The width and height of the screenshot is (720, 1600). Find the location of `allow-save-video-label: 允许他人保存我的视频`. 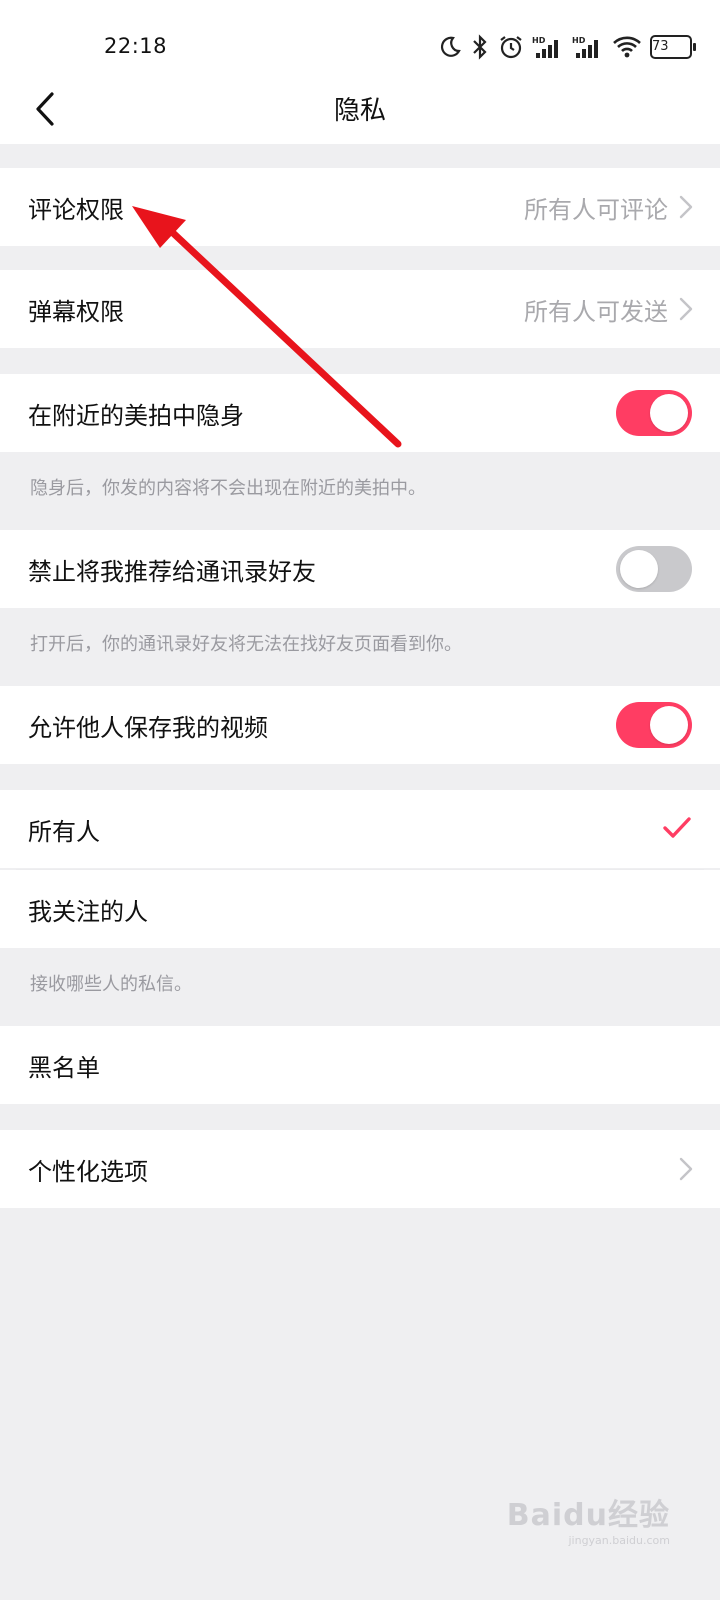

allow-save-video-label: 允许他人保存我的视频 is located at coordinates (148, 728).